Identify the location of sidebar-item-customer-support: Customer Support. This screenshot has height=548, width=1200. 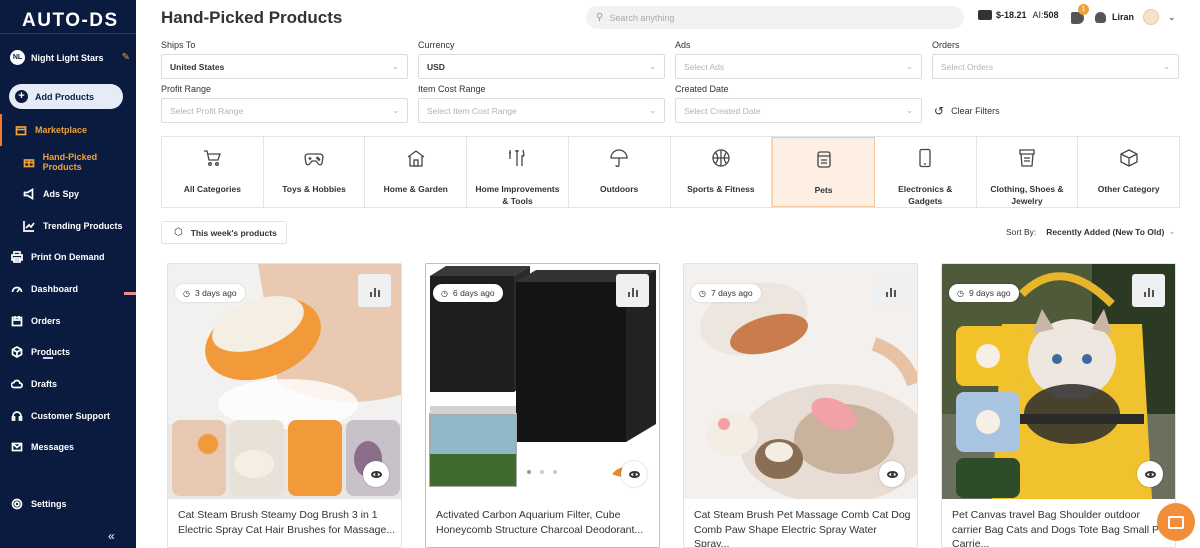
(68, 416).